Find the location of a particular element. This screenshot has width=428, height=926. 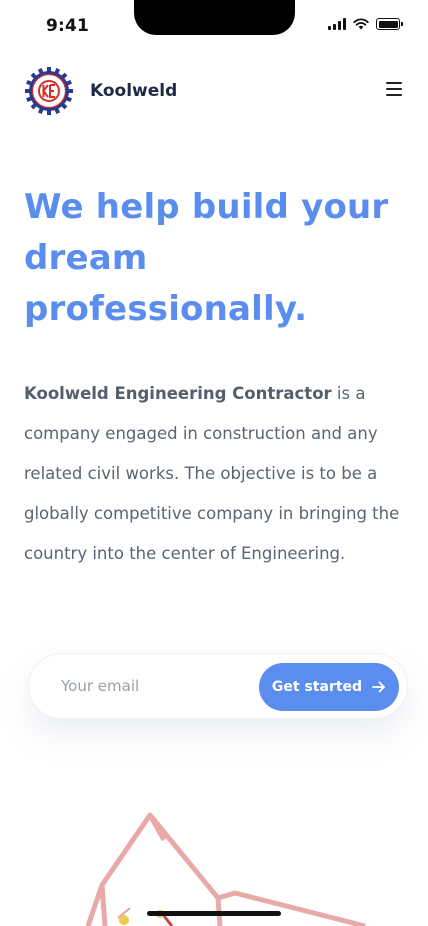

hero-title-line-3: professionally. is located at coordinates (166, 309).